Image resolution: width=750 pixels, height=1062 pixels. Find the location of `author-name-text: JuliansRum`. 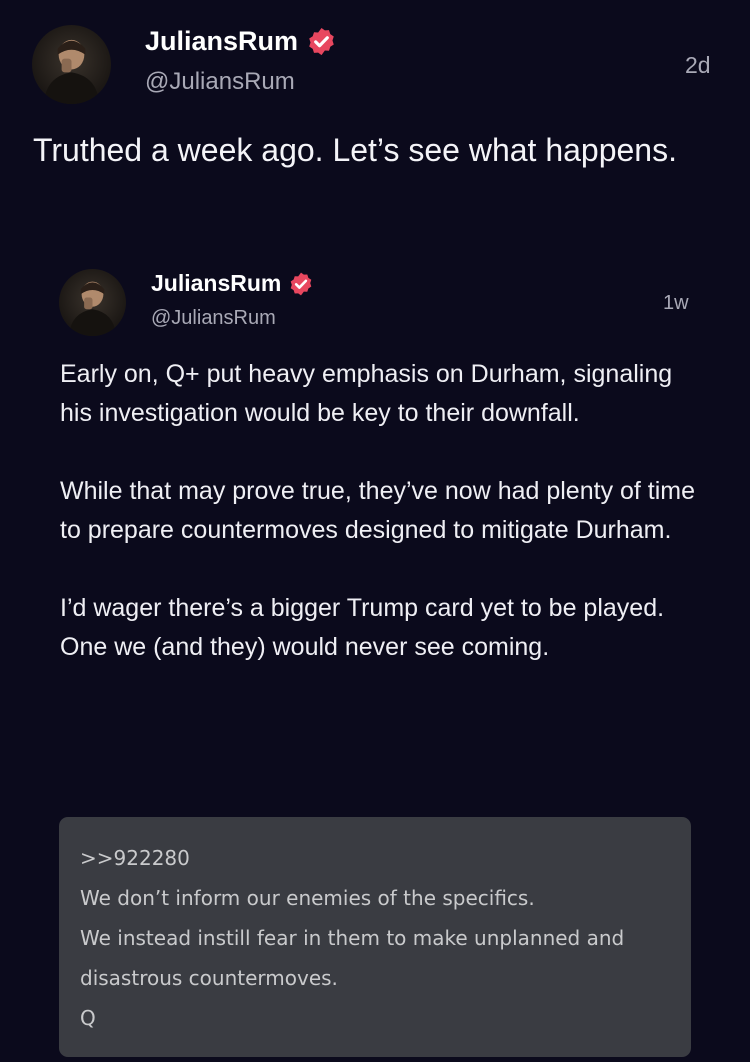

author-name-text: JuliansRum is located at coordinates (221, 41).